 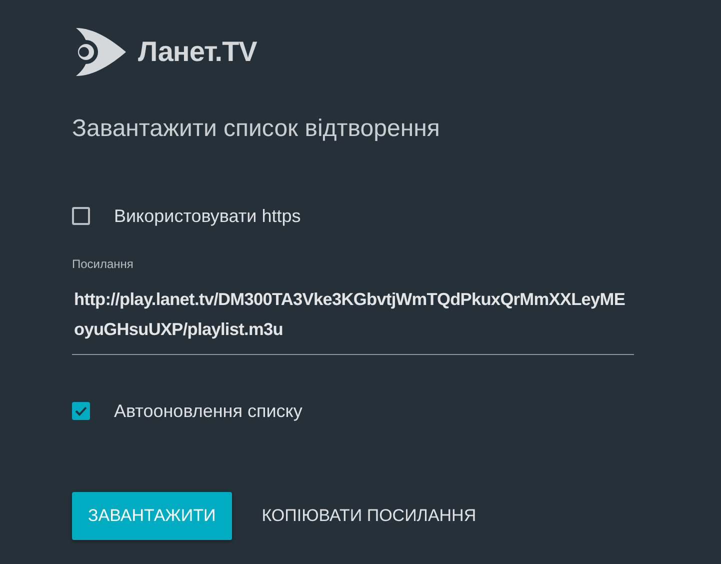 What do you see at coordinates (103, 264) in the screenshot?
I see `field-label: Посилання` at bounding box center [103, 264].